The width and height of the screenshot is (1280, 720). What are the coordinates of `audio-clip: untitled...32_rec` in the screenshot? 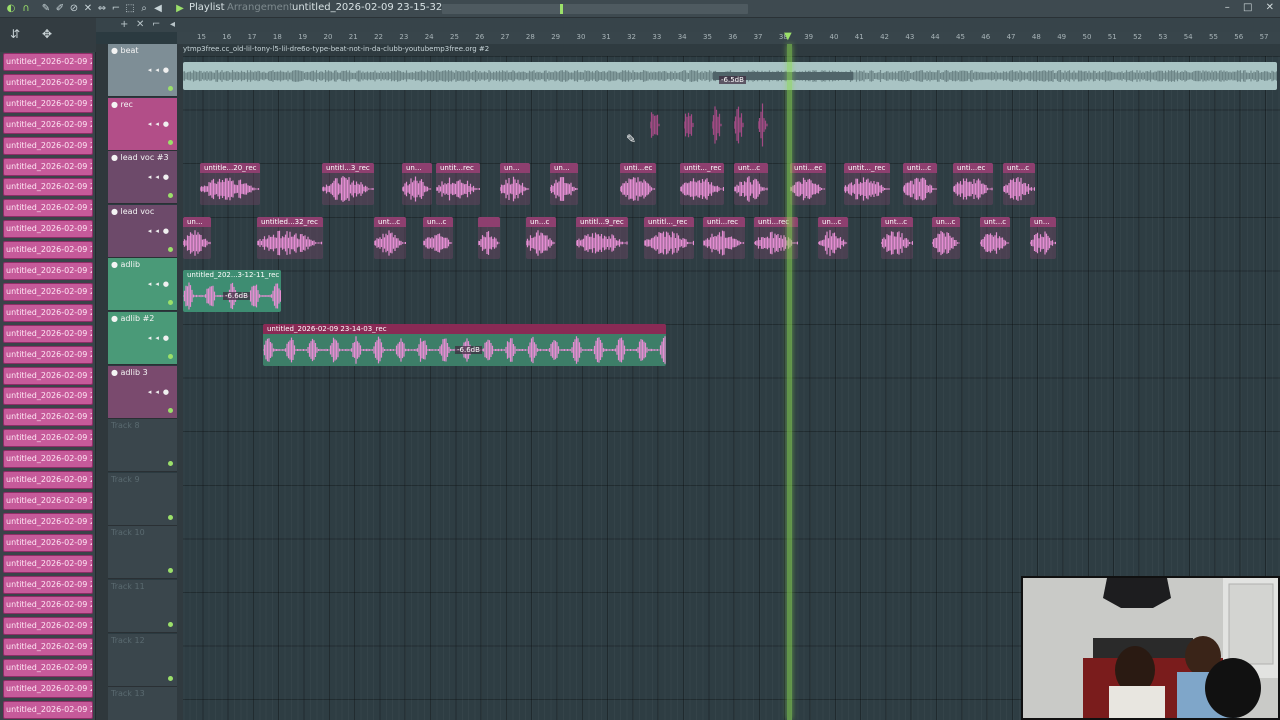 It's located at (290, 237).